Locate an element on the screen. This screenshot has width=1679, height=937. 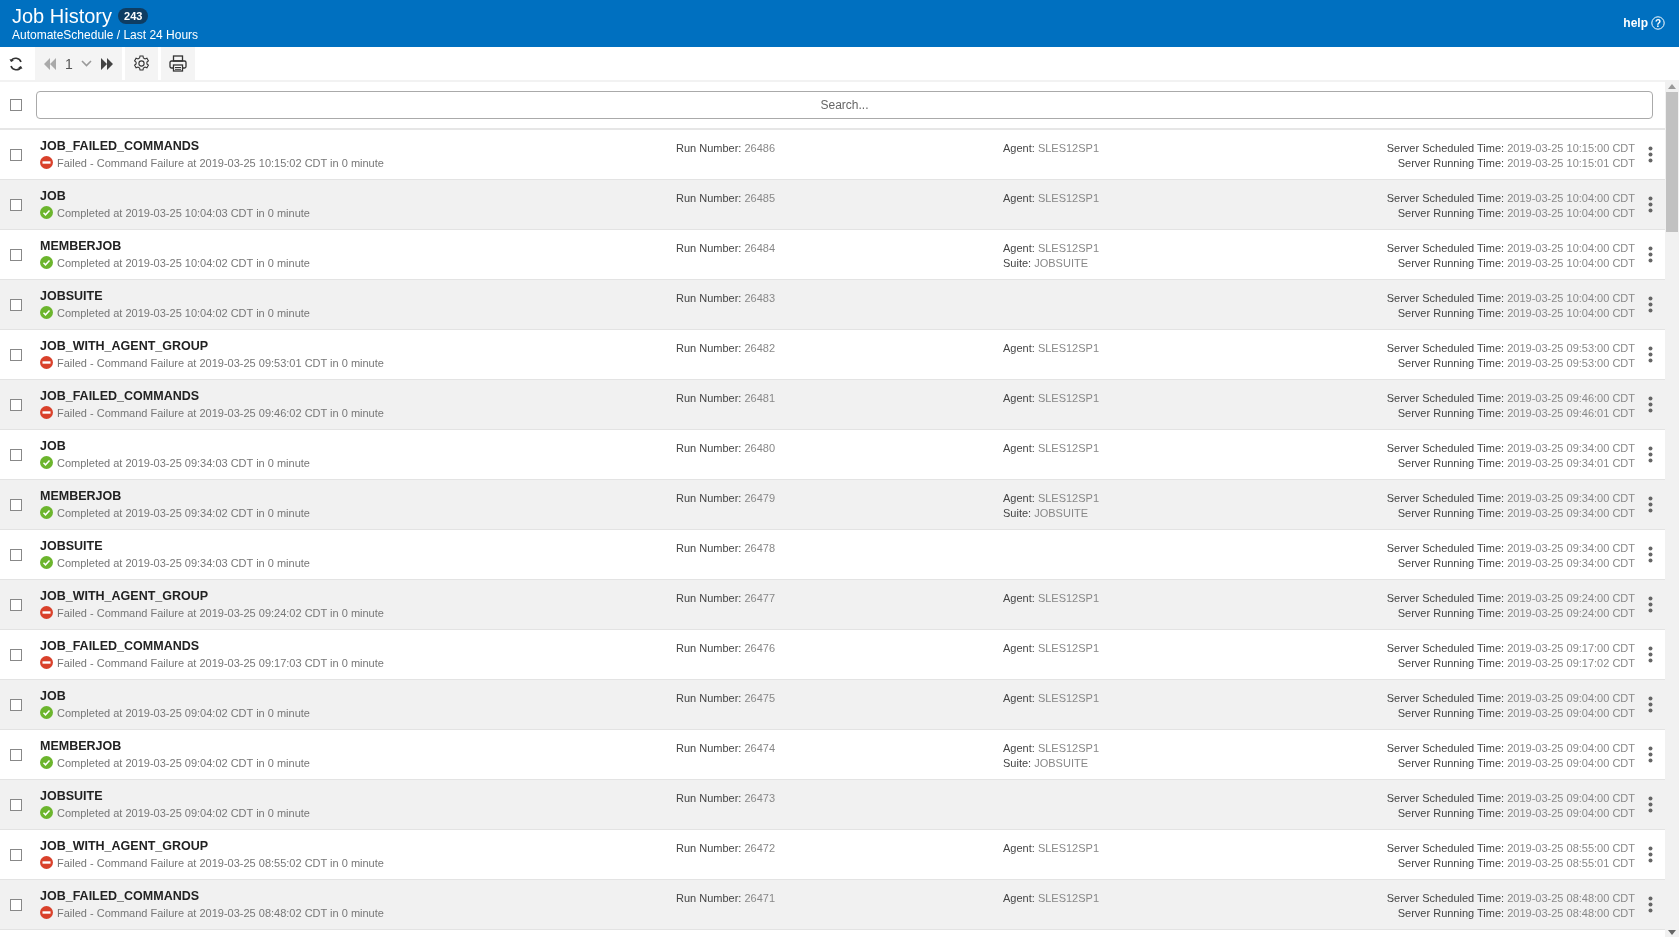
print-button is located at coordinates (177, 63).